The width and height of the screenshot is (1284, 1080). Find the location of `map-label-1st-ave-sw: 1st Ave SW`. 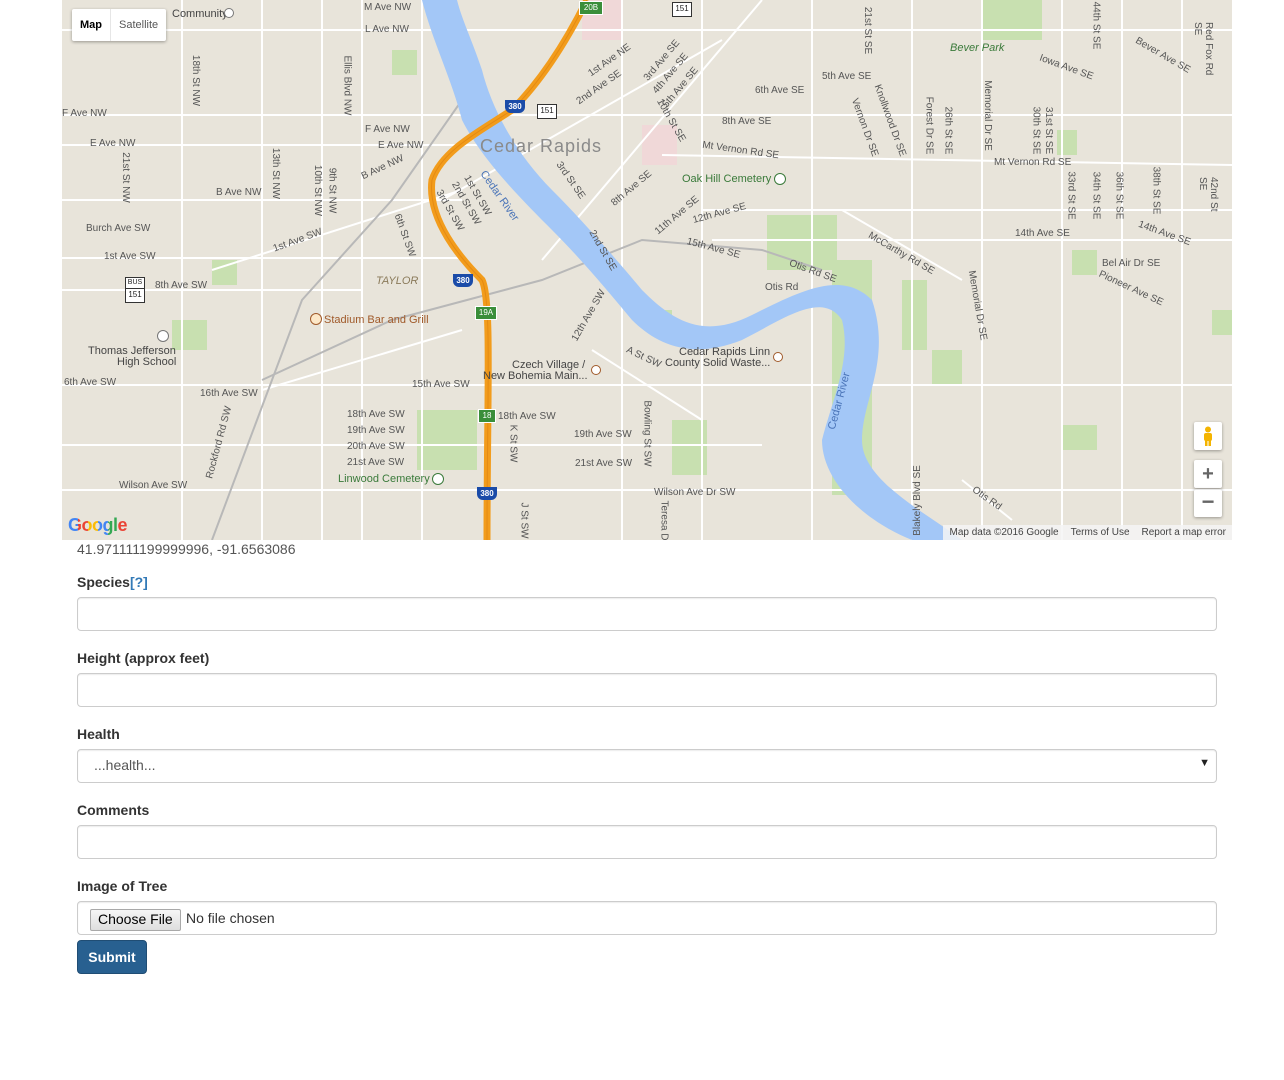

map-label-1st-ave-sw: 1st Ave SW is located at coordinates (130, 256).